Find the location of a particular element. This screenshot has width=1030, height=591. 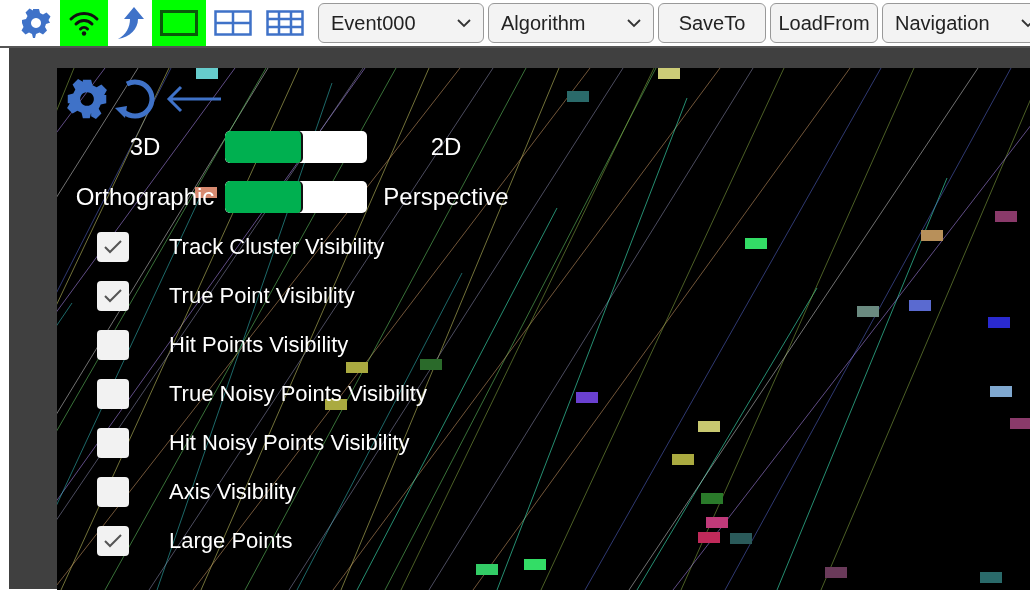

single-view-icon is located at coordinates (179, 23).